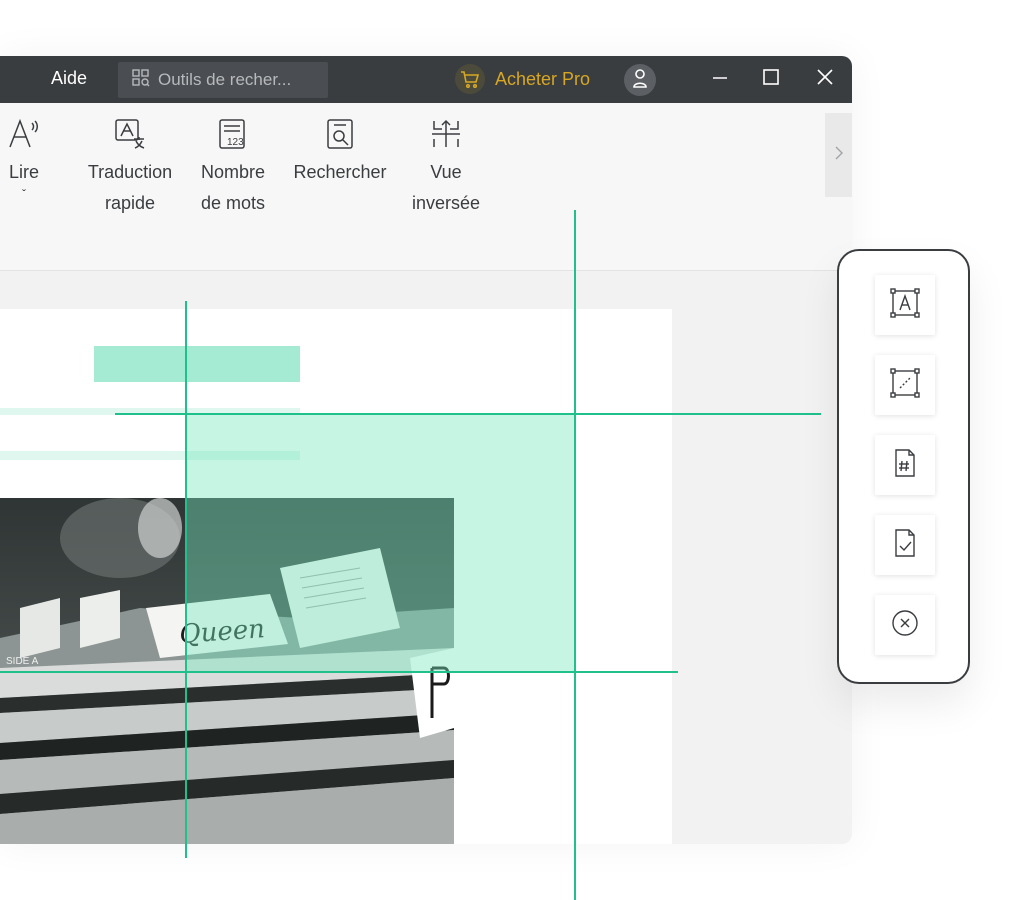  Describe the element at coordinates (24, 137) in the screenshot. I see `read-aloud-icon` at that location.